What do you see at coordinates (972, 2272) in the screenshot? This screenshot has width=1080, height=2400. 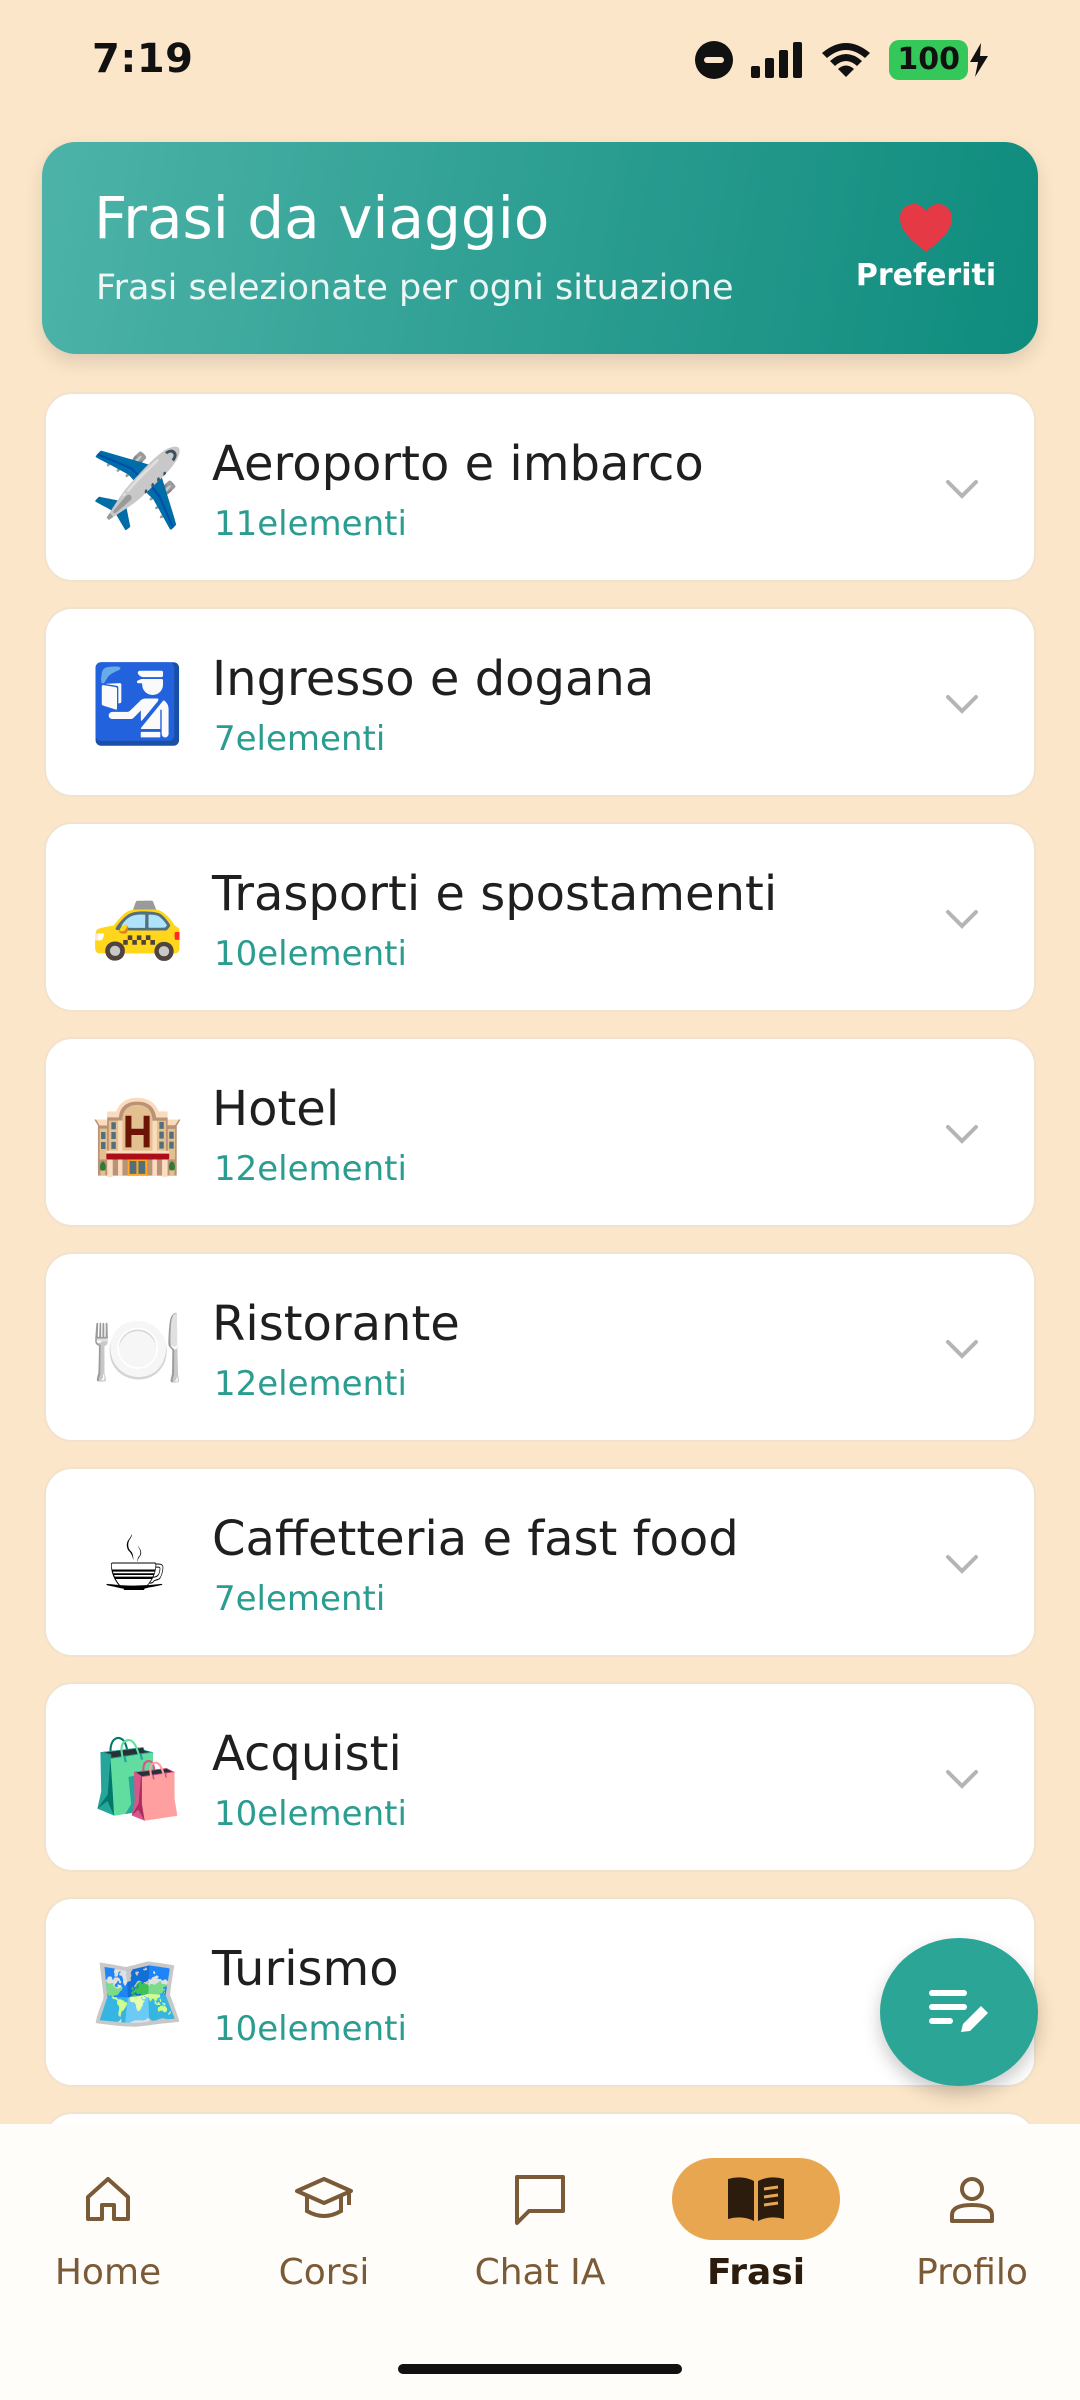 I see `nav-label: Profilo` at bounding box center [972, 2272].